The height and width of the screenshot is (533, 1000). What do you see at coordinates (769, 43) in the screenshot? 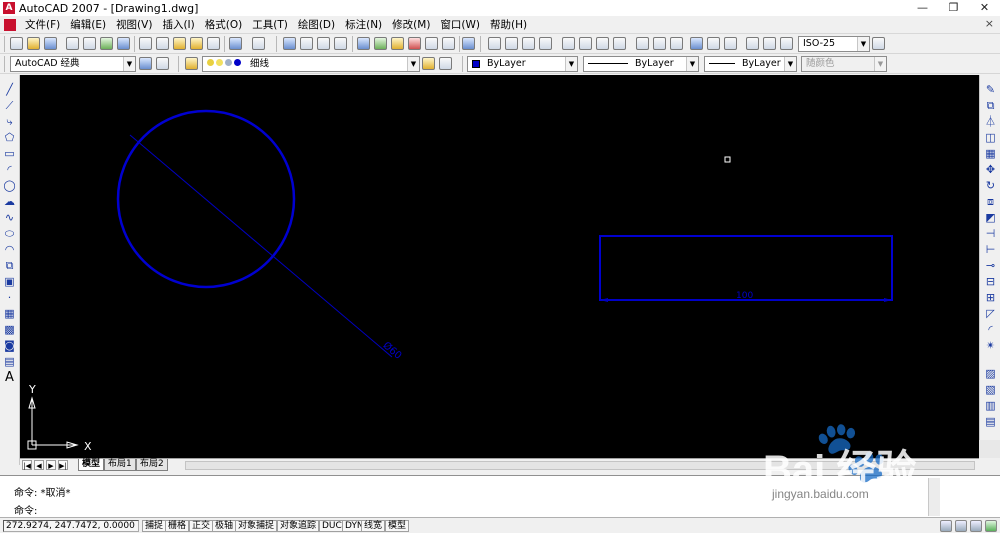
I see `dimension-text-edit-icon` at bounding box center [769, 43].